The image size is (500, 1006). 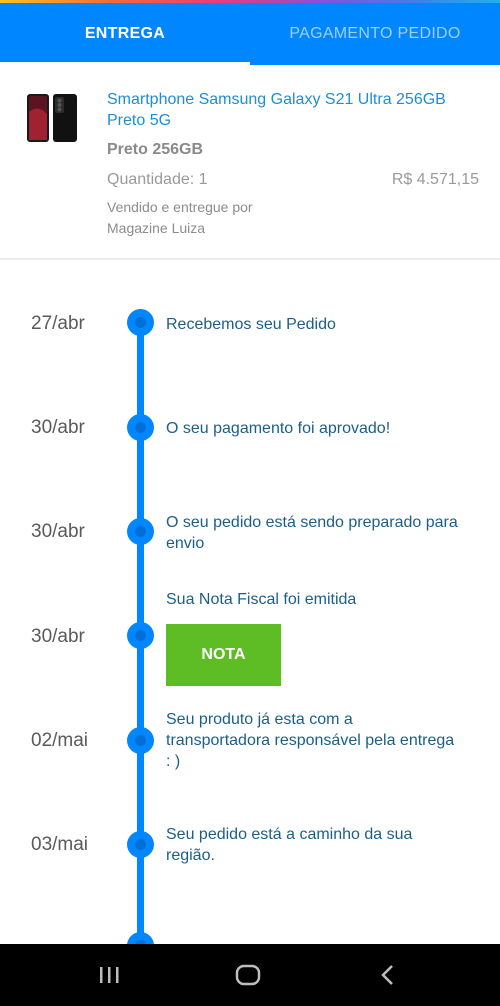 I want to click on product-quantity: Quantidade: 1, so click(x=157, y=179).